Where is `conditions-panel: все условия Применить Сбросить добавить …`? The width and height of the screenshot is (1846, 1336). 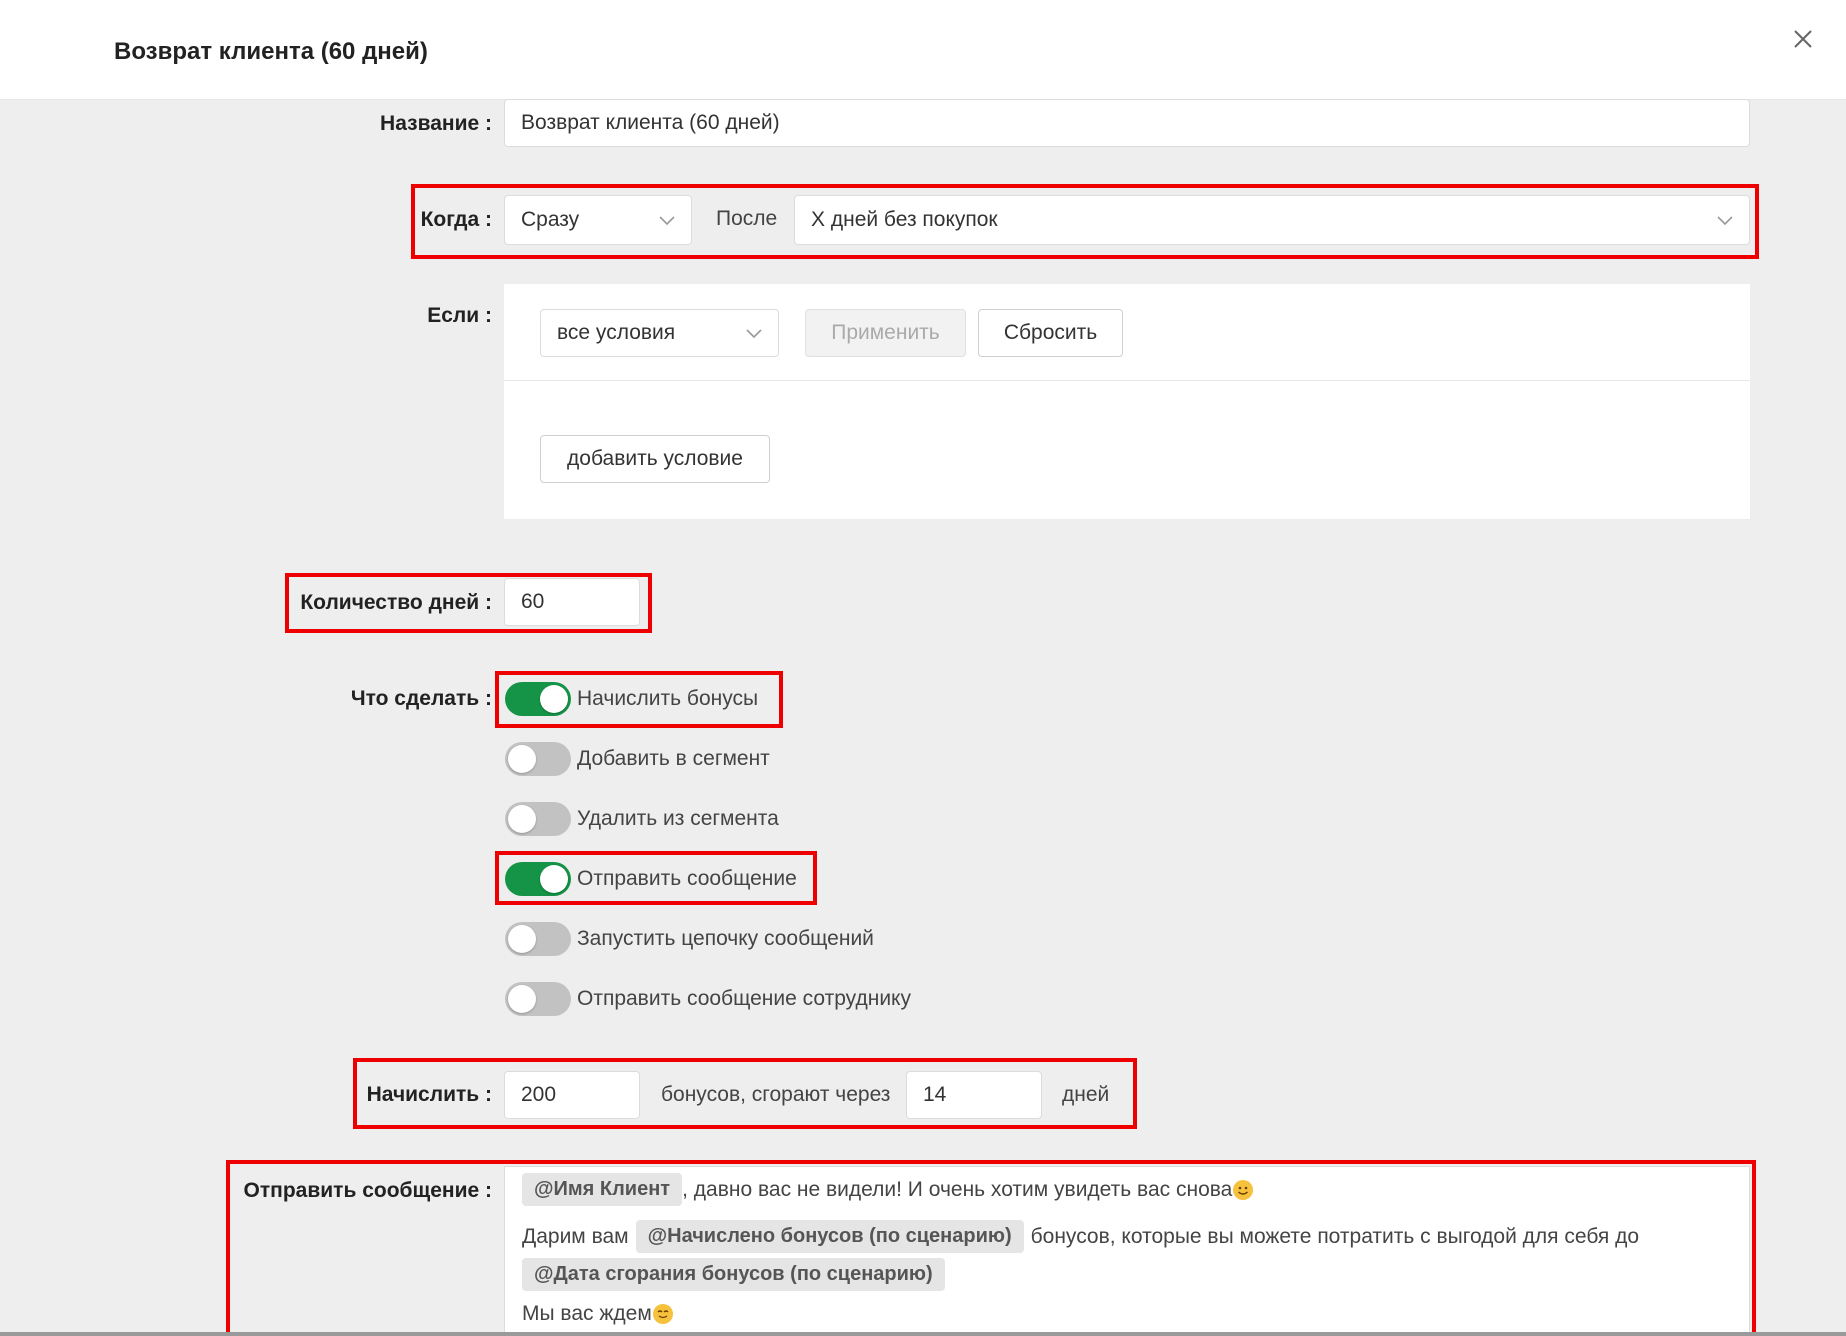 conditions-panel: все условия Применить Сбросить добавить … is located at coordinates (1127, 401).